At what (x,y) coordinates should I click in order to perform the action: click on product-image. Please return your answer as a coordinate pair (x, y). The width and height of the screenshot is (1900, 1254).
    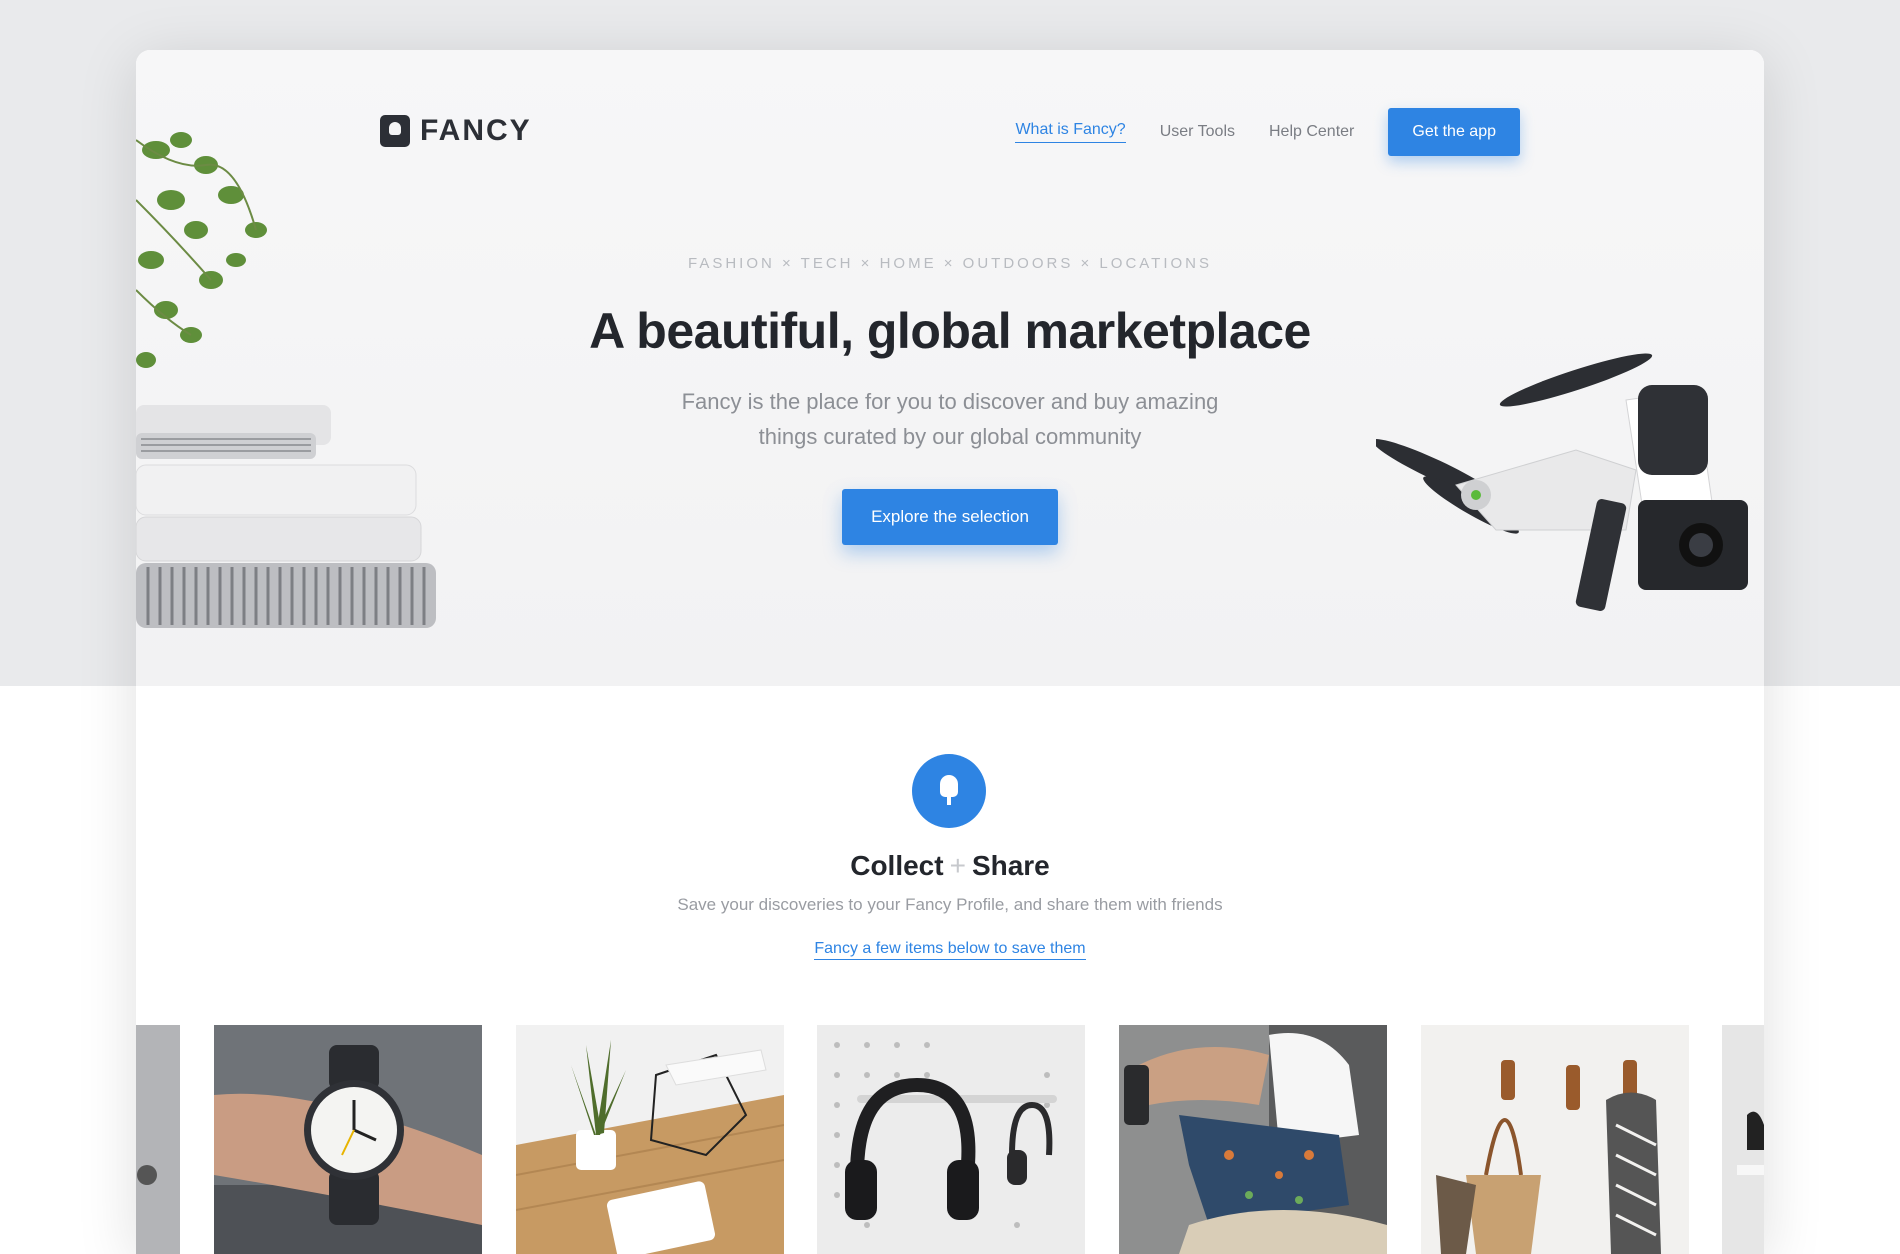
    Looking at the image, I should click on (158, 1139).